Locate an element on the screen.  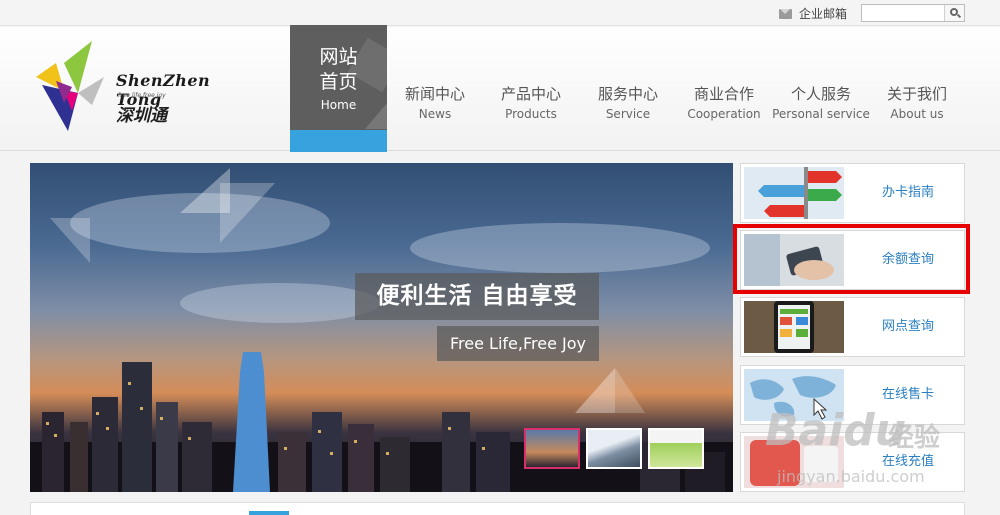
side-link-label: 办卡指南 is located at coordinates (907, 192).